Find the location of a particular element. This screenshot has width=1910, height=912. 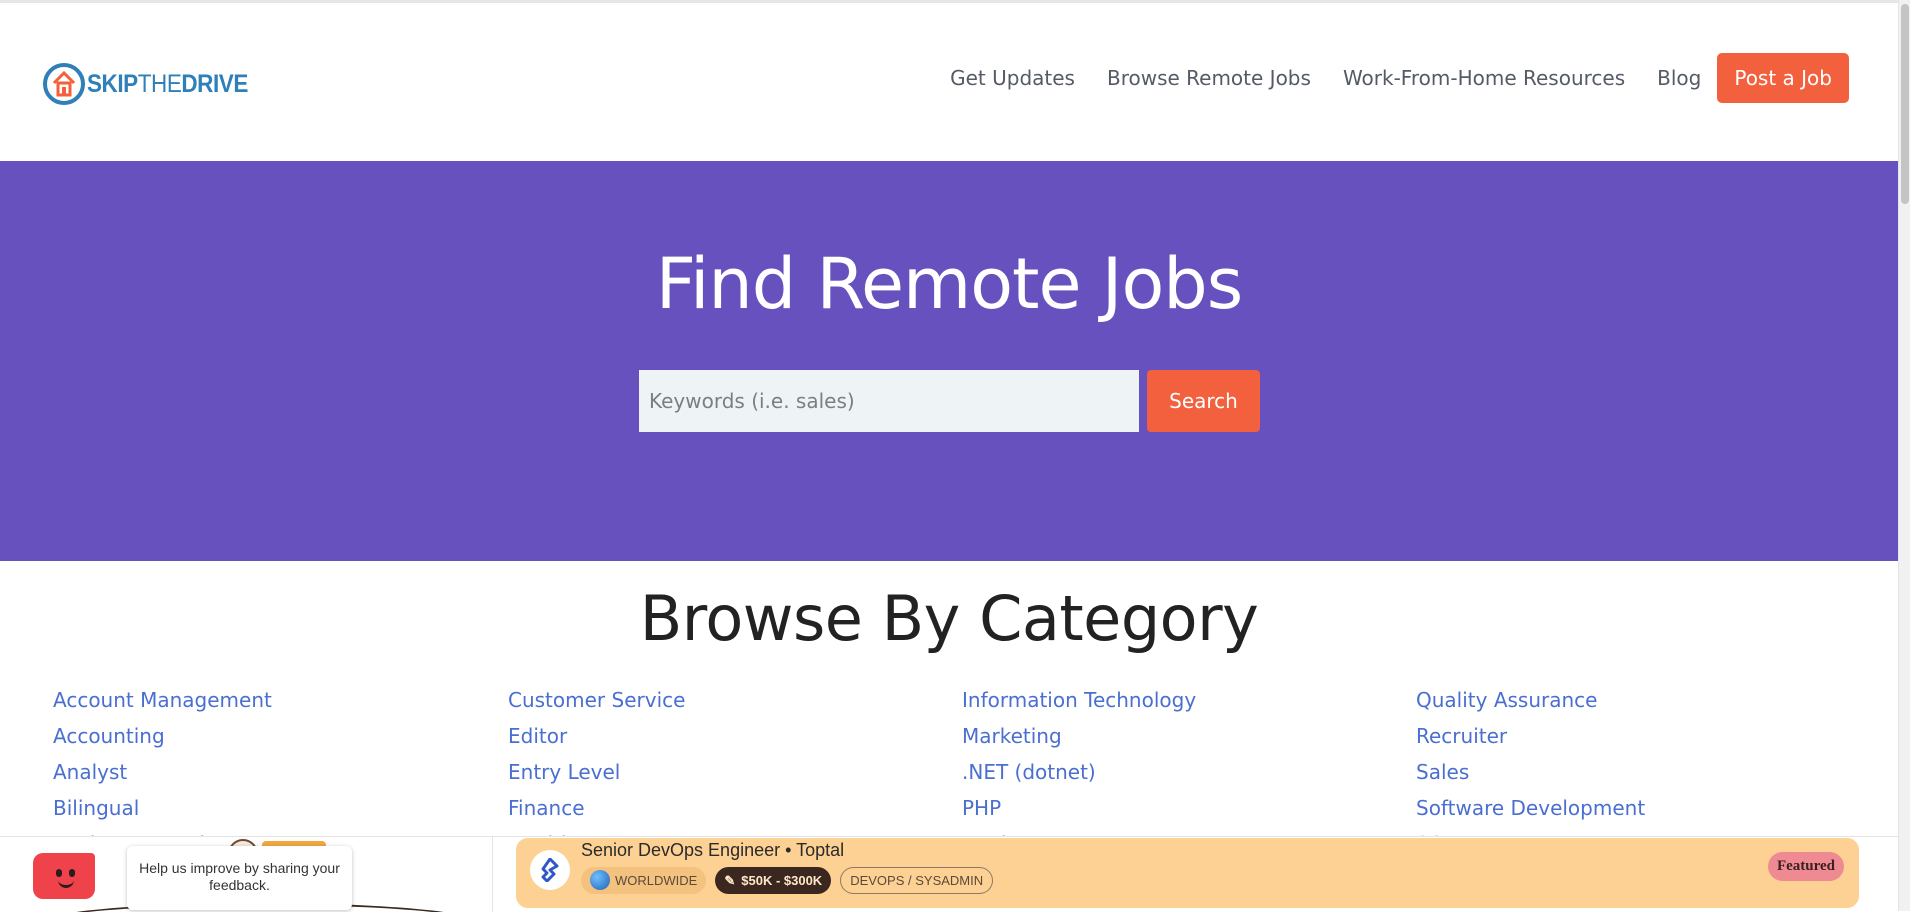

job-title: Senior DevOps Engineer • Toptal is located at coordinates (712, 850).